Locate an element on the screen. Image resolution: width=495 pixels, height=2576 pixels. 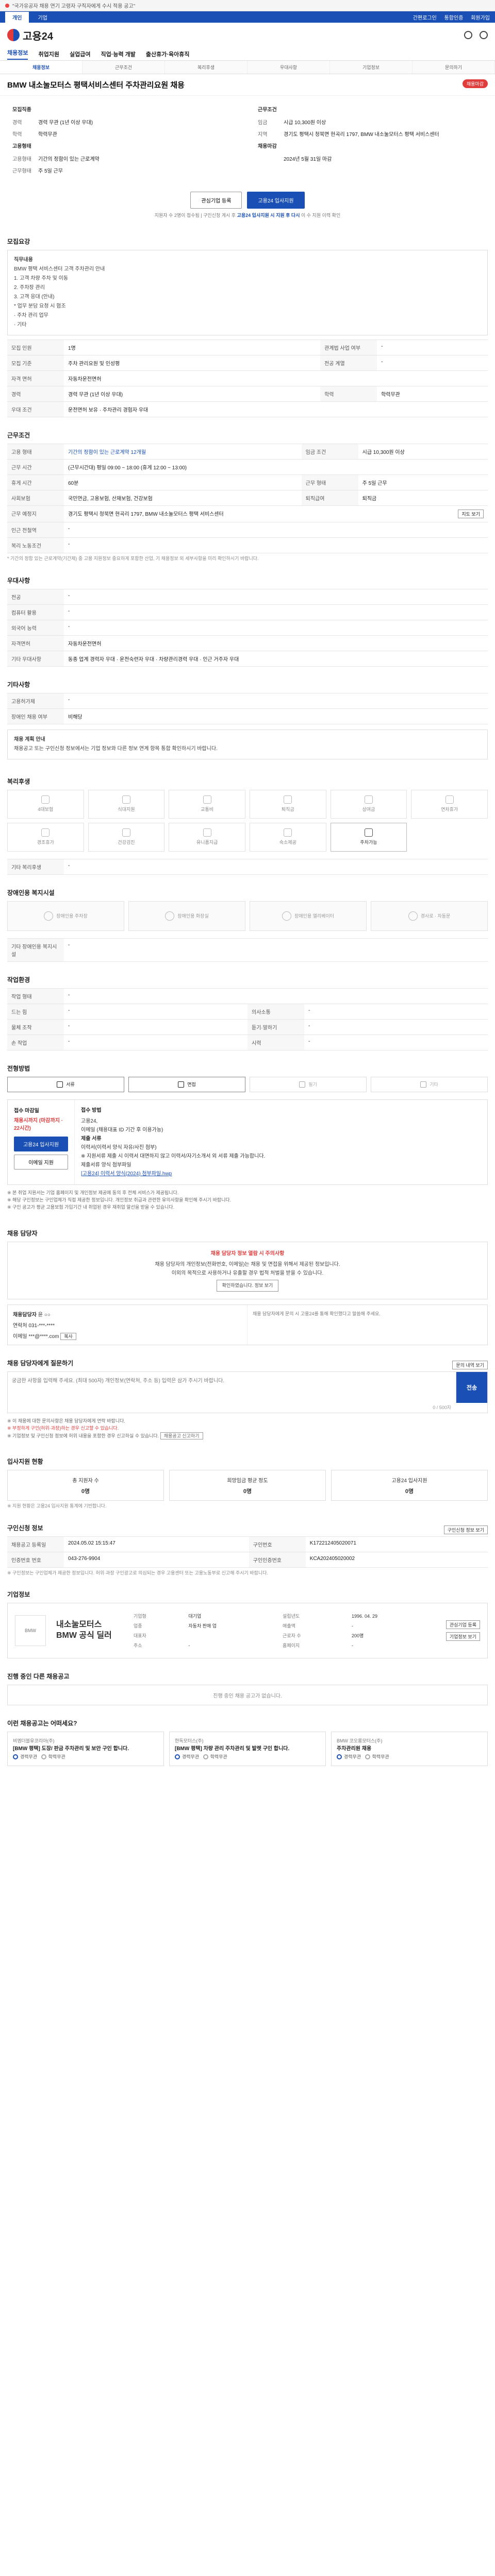
contact-name: 윤 ○○ is located at coordinates (45, 1315).